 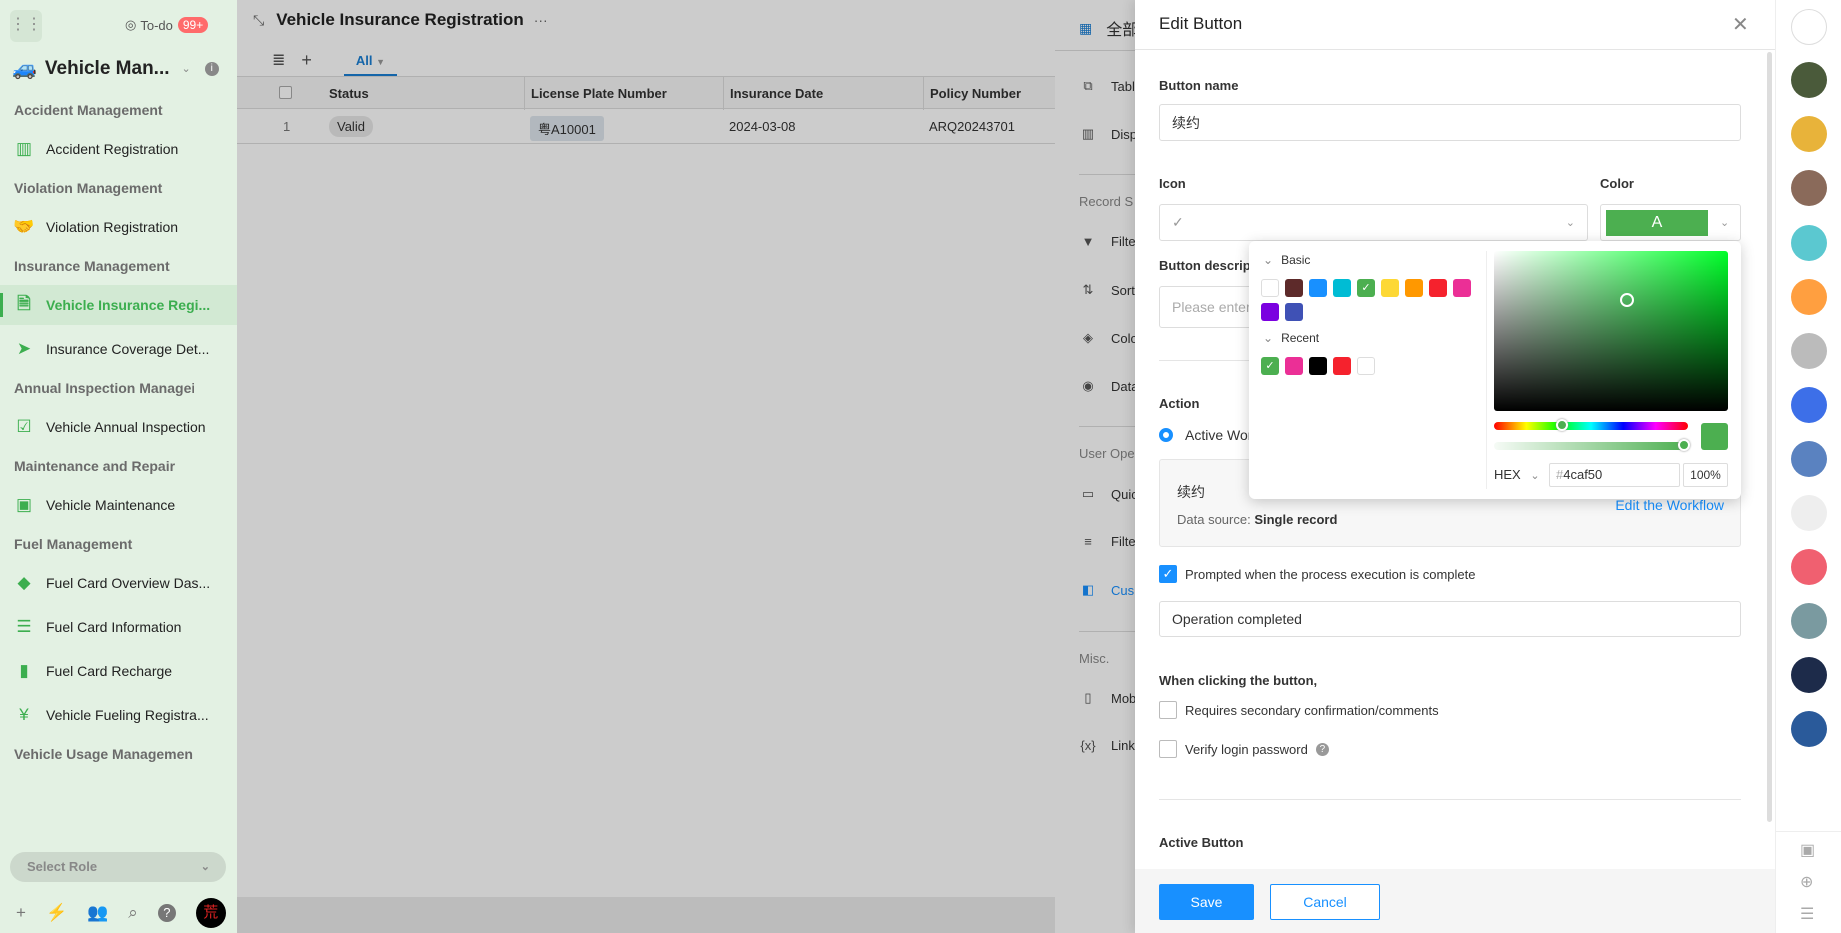 What do you see at coordinates (26, 26) in the screenshot?
I see `app-grid-button: ⋮⋮` at bounding box center [26, 26].